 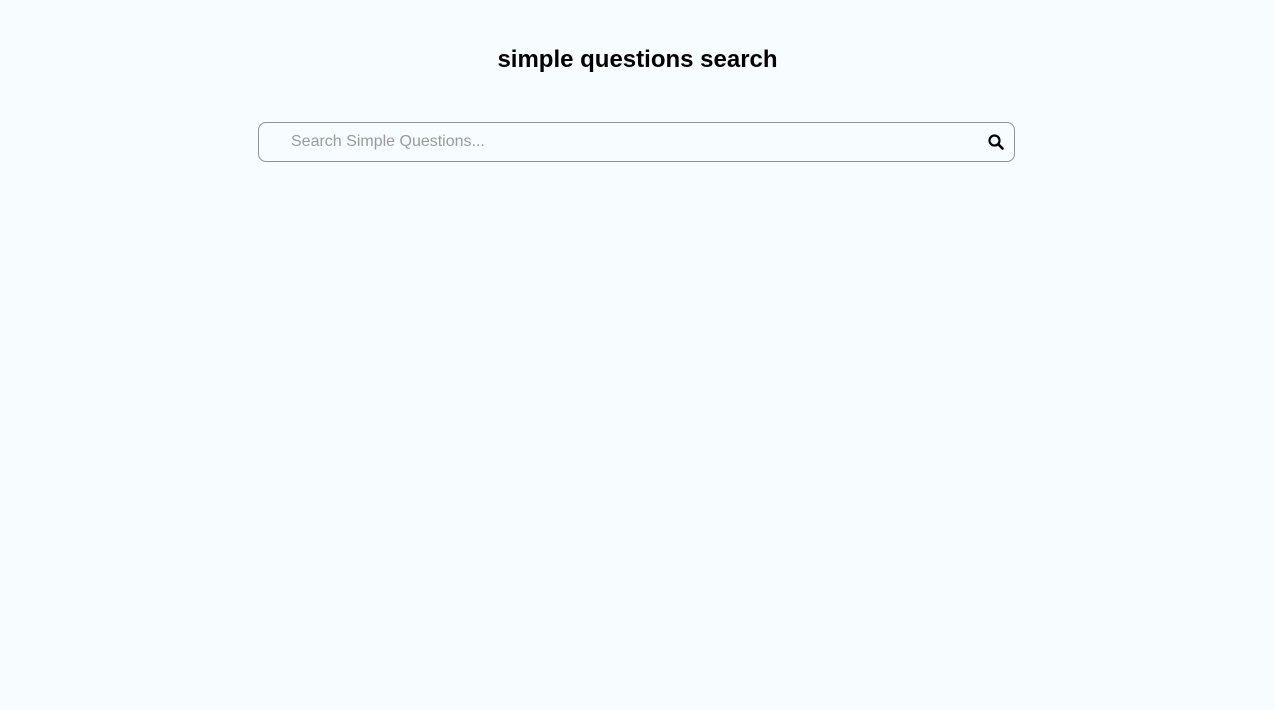 What do you see at coordinates (630, 142) in the screenshot?
I see `search-input` at bounding box center [630, 142].